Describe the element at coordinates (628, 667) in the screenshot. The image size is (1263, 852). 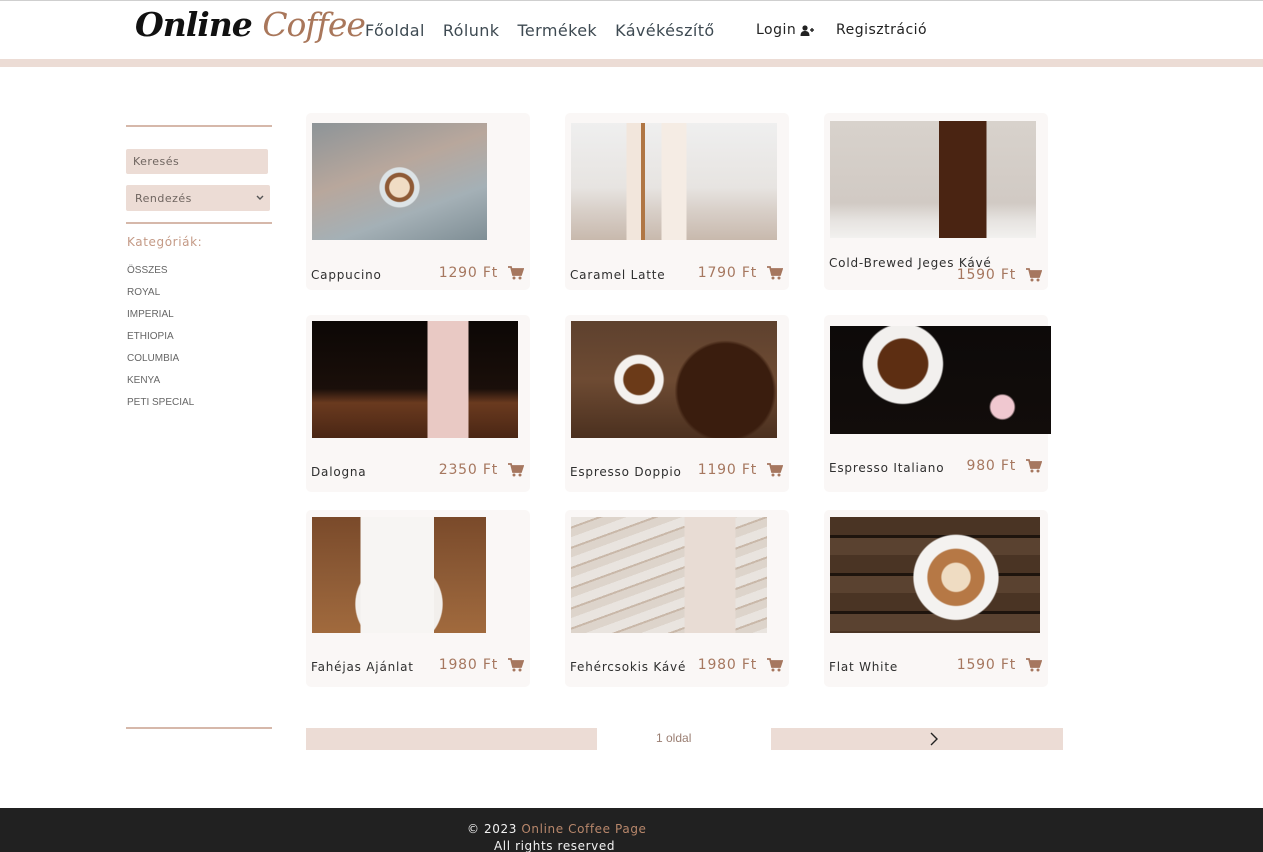
I see `product-name: Fehércsokis Kávé` at that location.